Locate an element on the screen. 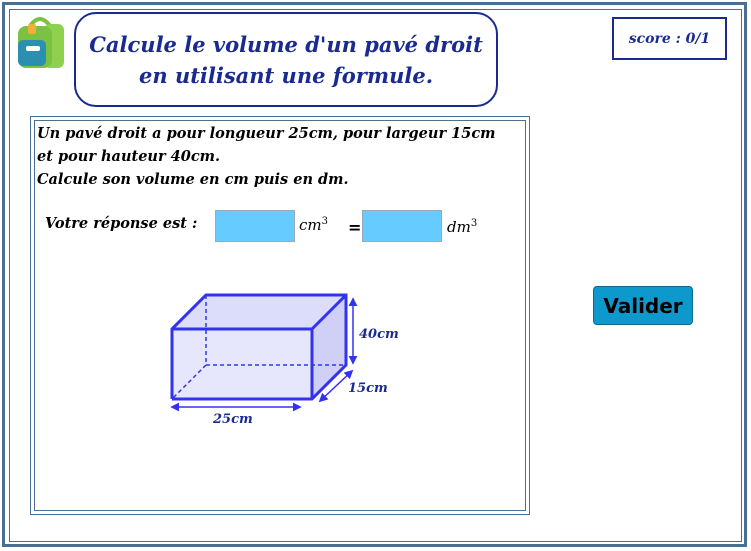 The width and height of the screenshot is (751, 551). unit-cm3: cm3 is located at coordinates (313, 225).